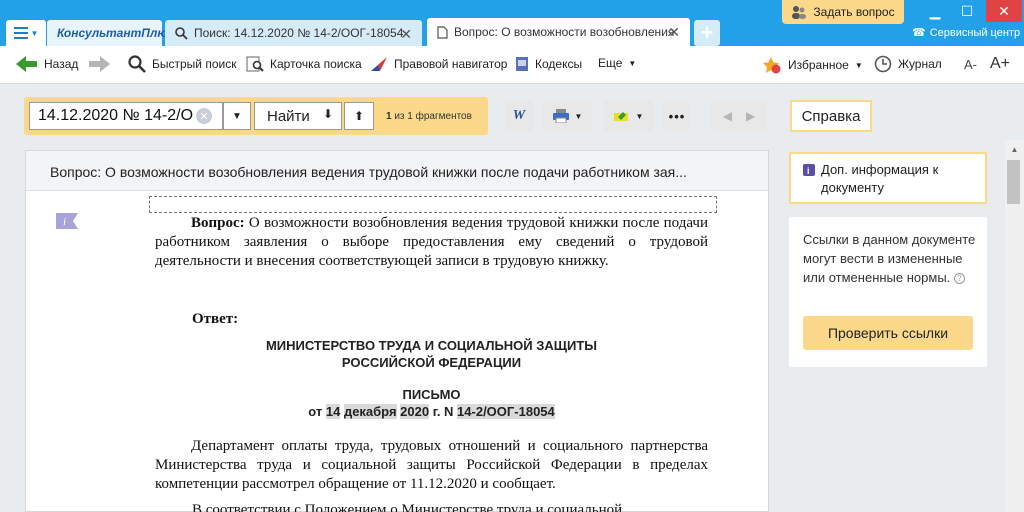 This screenshot has width=1024, height=512. Describe the element at coordinates (967, 11) in the screenshot. I see `maximize-button: ☐` at that location.